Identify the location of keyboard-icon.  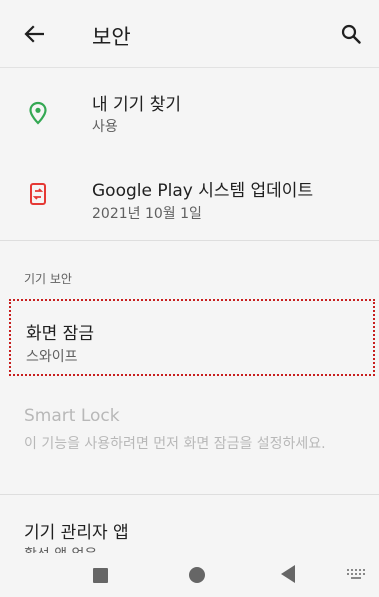
(357, 575).